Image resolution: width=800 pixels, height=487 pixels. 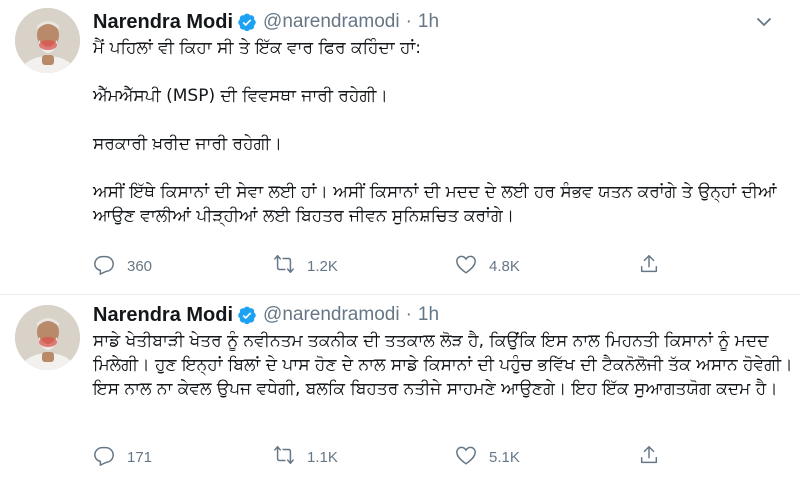 I want to click on tweet-paragraph: ਐੱਮਐੱਸਪੀ (MSP) ਦੀ ਵਿਵਸਥਾ ਜਾਰੀ ਰਹੇਗੀ।, so click(x=240, y=96).